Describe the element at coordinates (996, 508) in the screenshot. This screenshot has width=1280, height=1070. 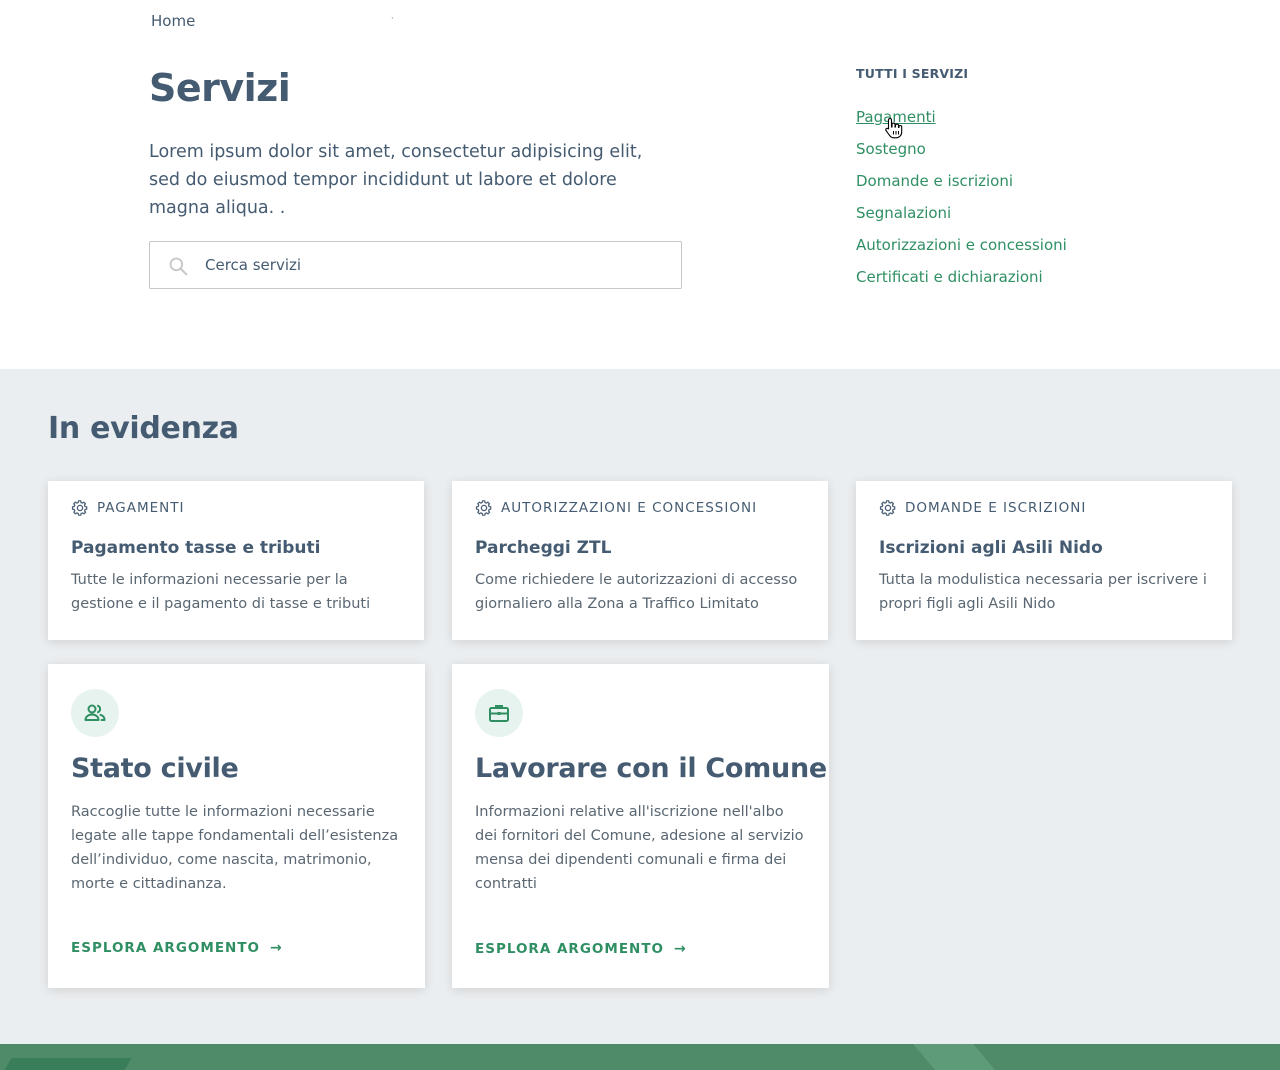
I see `card-category-label: DOMANDE E ISCRIZIONI` at that location.